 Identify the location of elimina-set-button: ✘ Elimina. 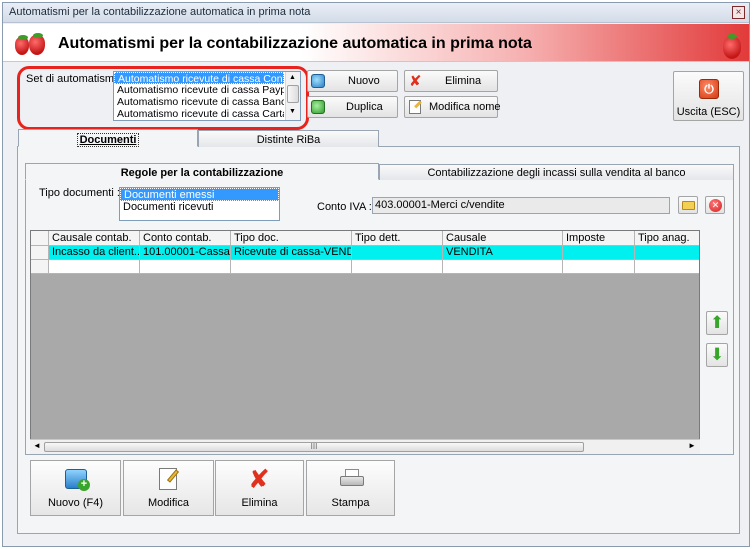
(451, 81).